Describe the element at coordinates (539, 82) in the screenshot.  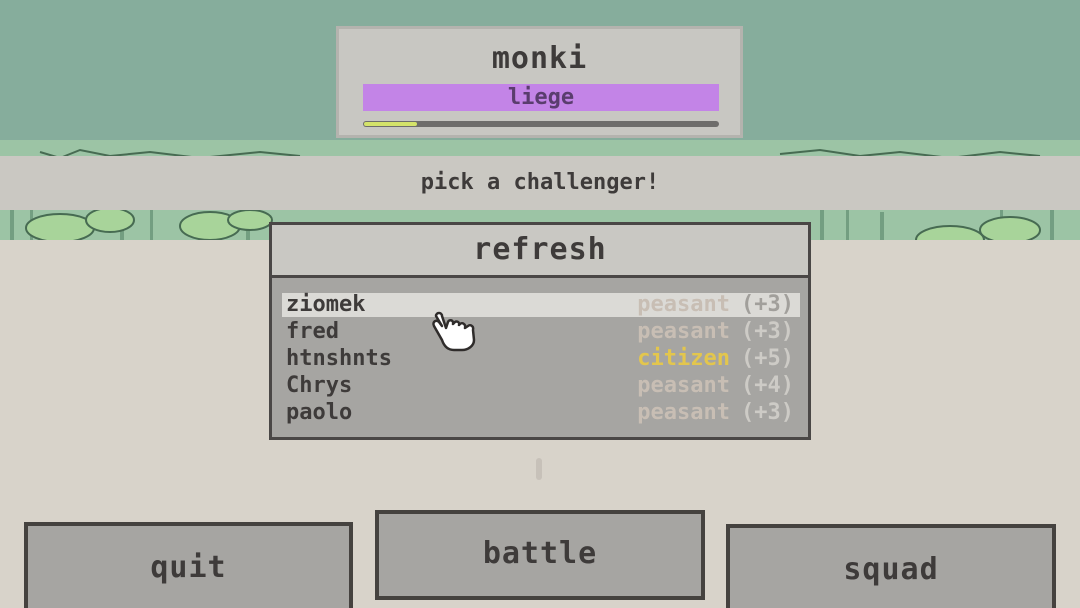
I see `player-card: monki liege` at that location.